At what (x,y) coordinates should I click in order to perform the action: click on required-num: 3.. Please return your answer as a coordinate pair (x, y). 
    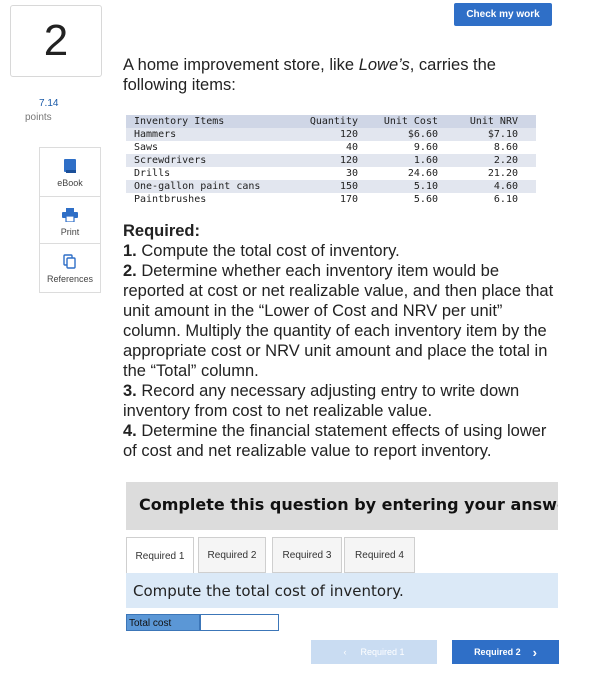
    Looking at the image, I should click on (130, 391).